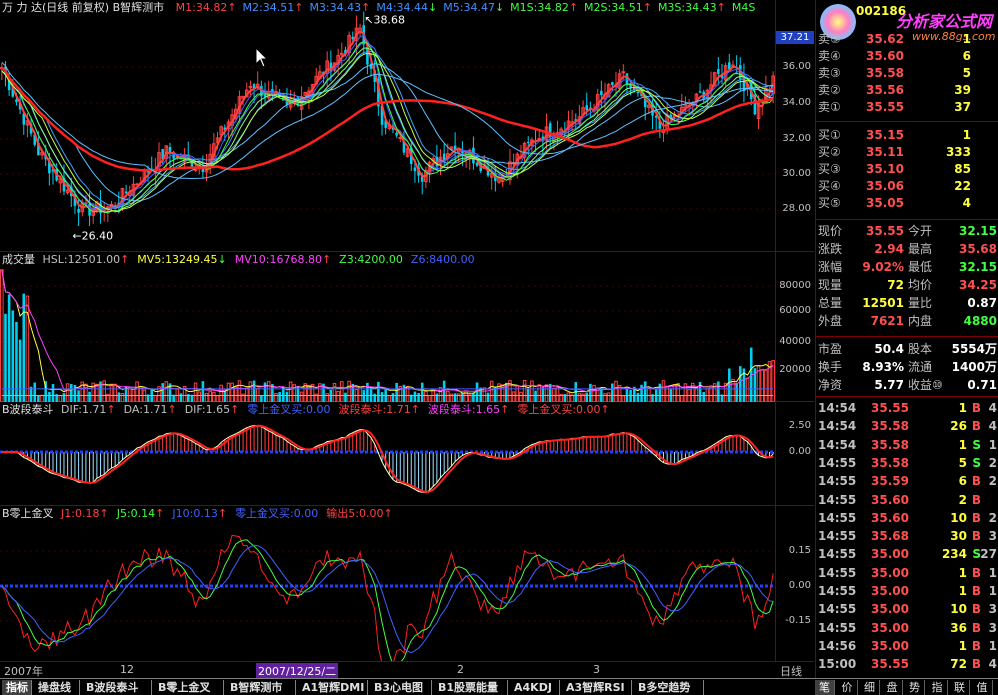 The image size is (998, 695). What do you see at coordinates (938, 687) in the screenshot?
I see `quote-tab: 指` at bounding box center [938, 687].